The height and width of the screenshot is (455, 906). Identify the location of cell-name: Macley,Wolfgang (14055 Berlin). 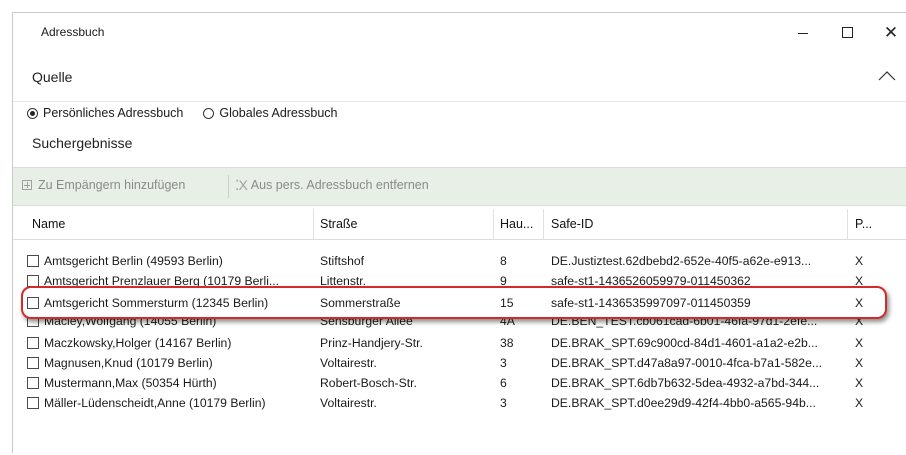
(130, 321).